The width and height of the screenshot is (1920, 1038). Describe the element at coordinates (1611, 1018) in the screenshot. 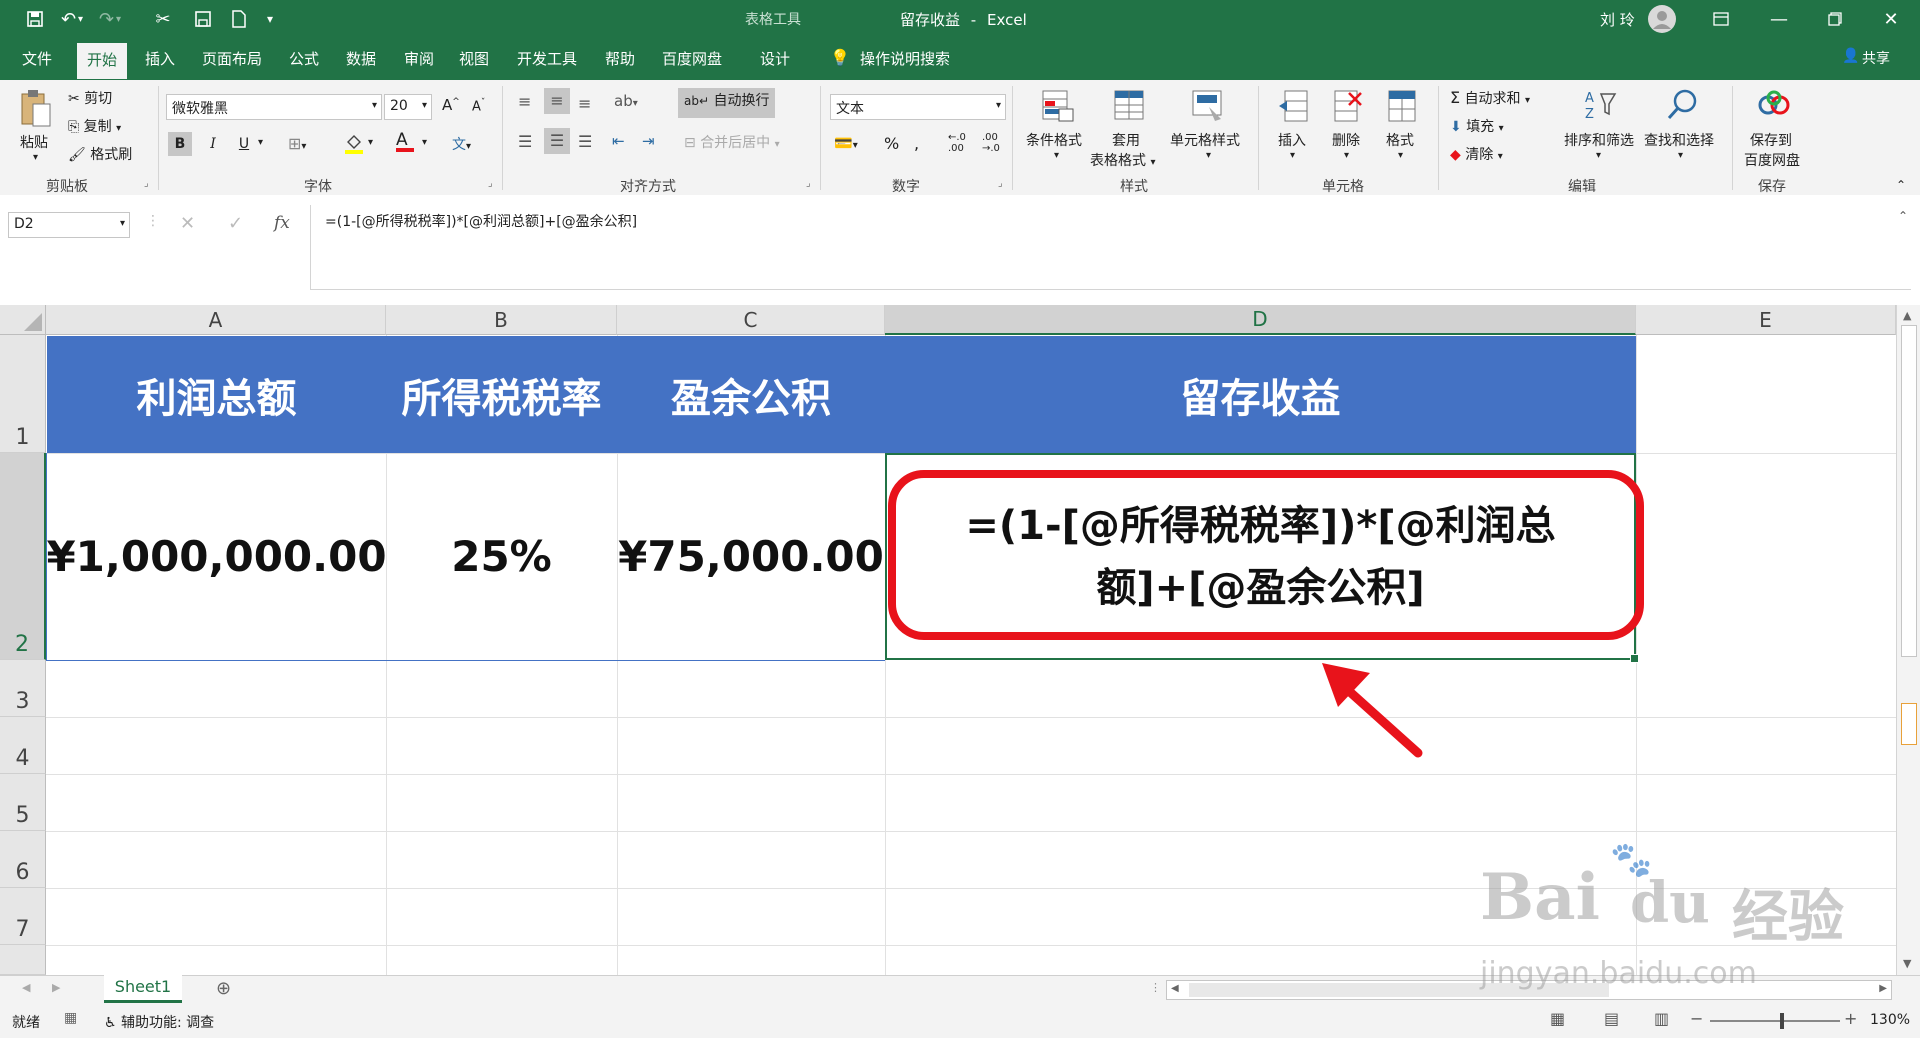

I see `page-layout-view-icon: ▤` at that location.